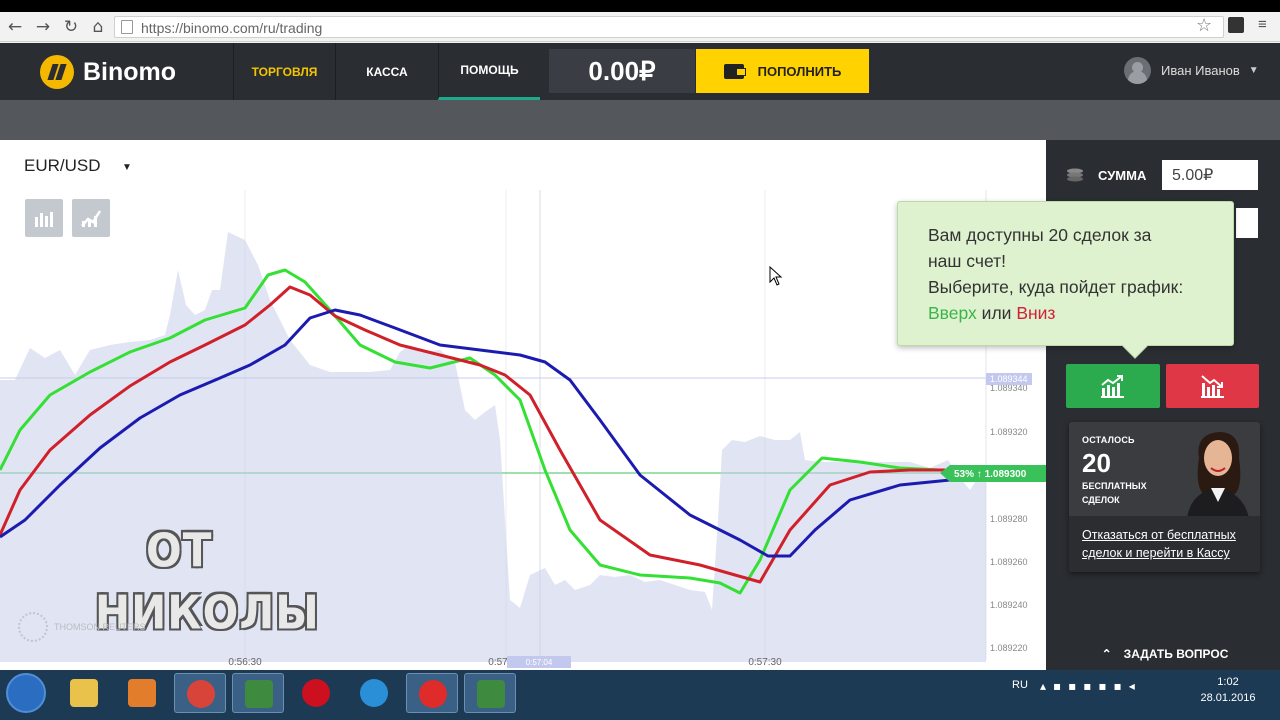  I want to click on tray-icons: ▴▪▪▪▪▪◂, so click(1091, 686).